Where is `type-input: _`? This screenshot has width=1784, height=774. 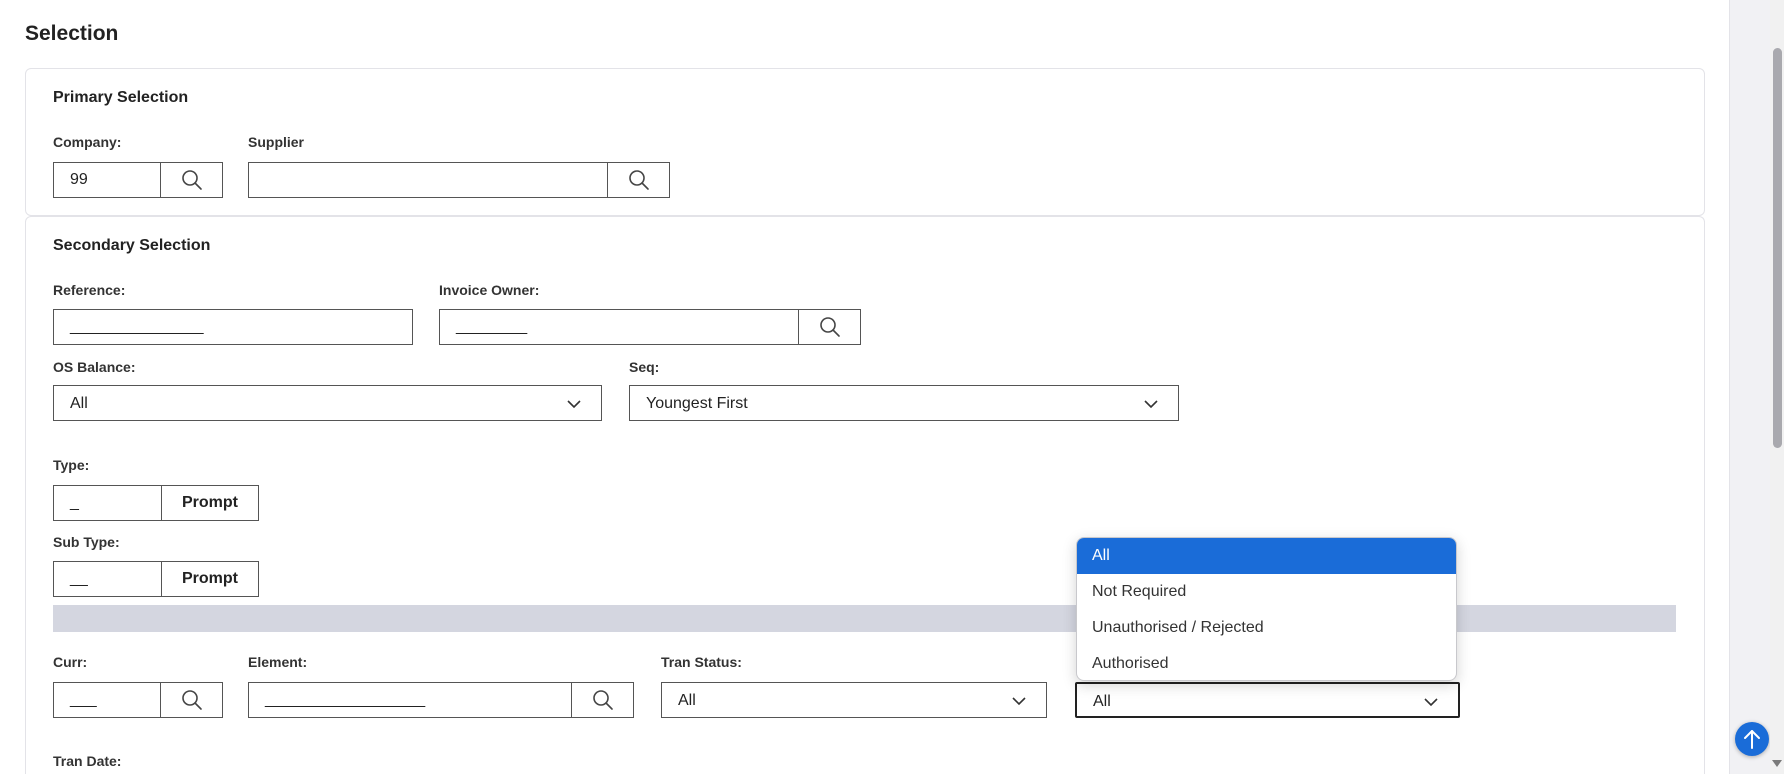 type-input: _ is located at coordinates (107, 503).